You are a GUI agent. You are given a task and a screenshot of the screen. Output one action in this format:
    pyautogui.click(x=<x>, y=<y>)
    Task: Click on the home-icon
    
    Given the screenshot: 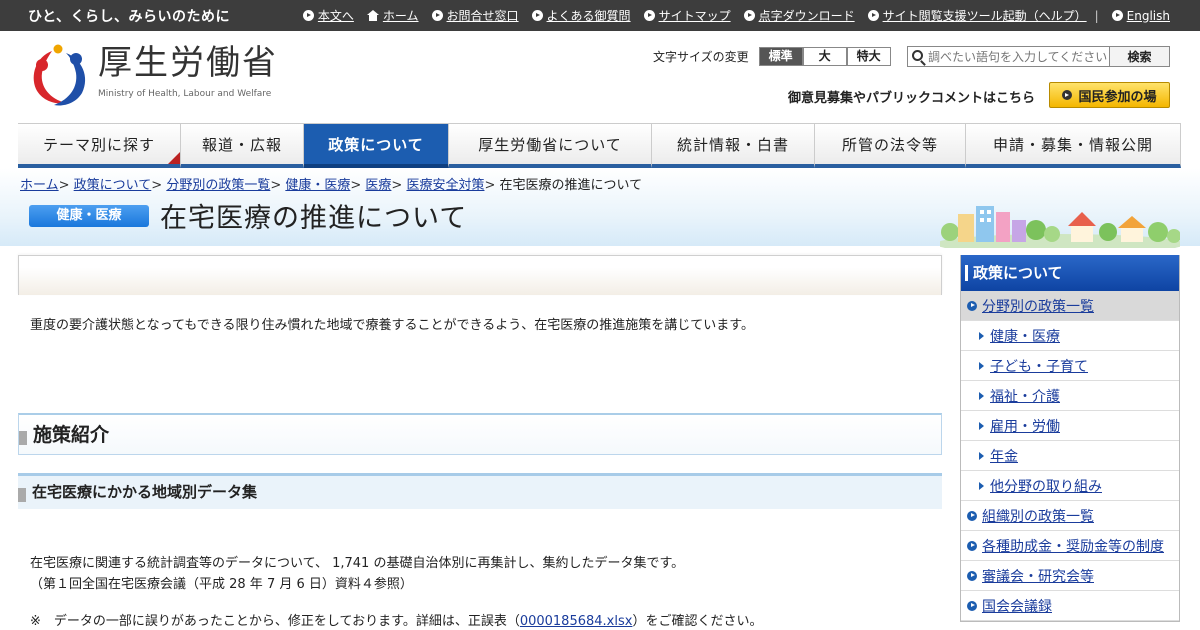 What is the action you would take?
    pyautogui.click(x=372, y=15)
    